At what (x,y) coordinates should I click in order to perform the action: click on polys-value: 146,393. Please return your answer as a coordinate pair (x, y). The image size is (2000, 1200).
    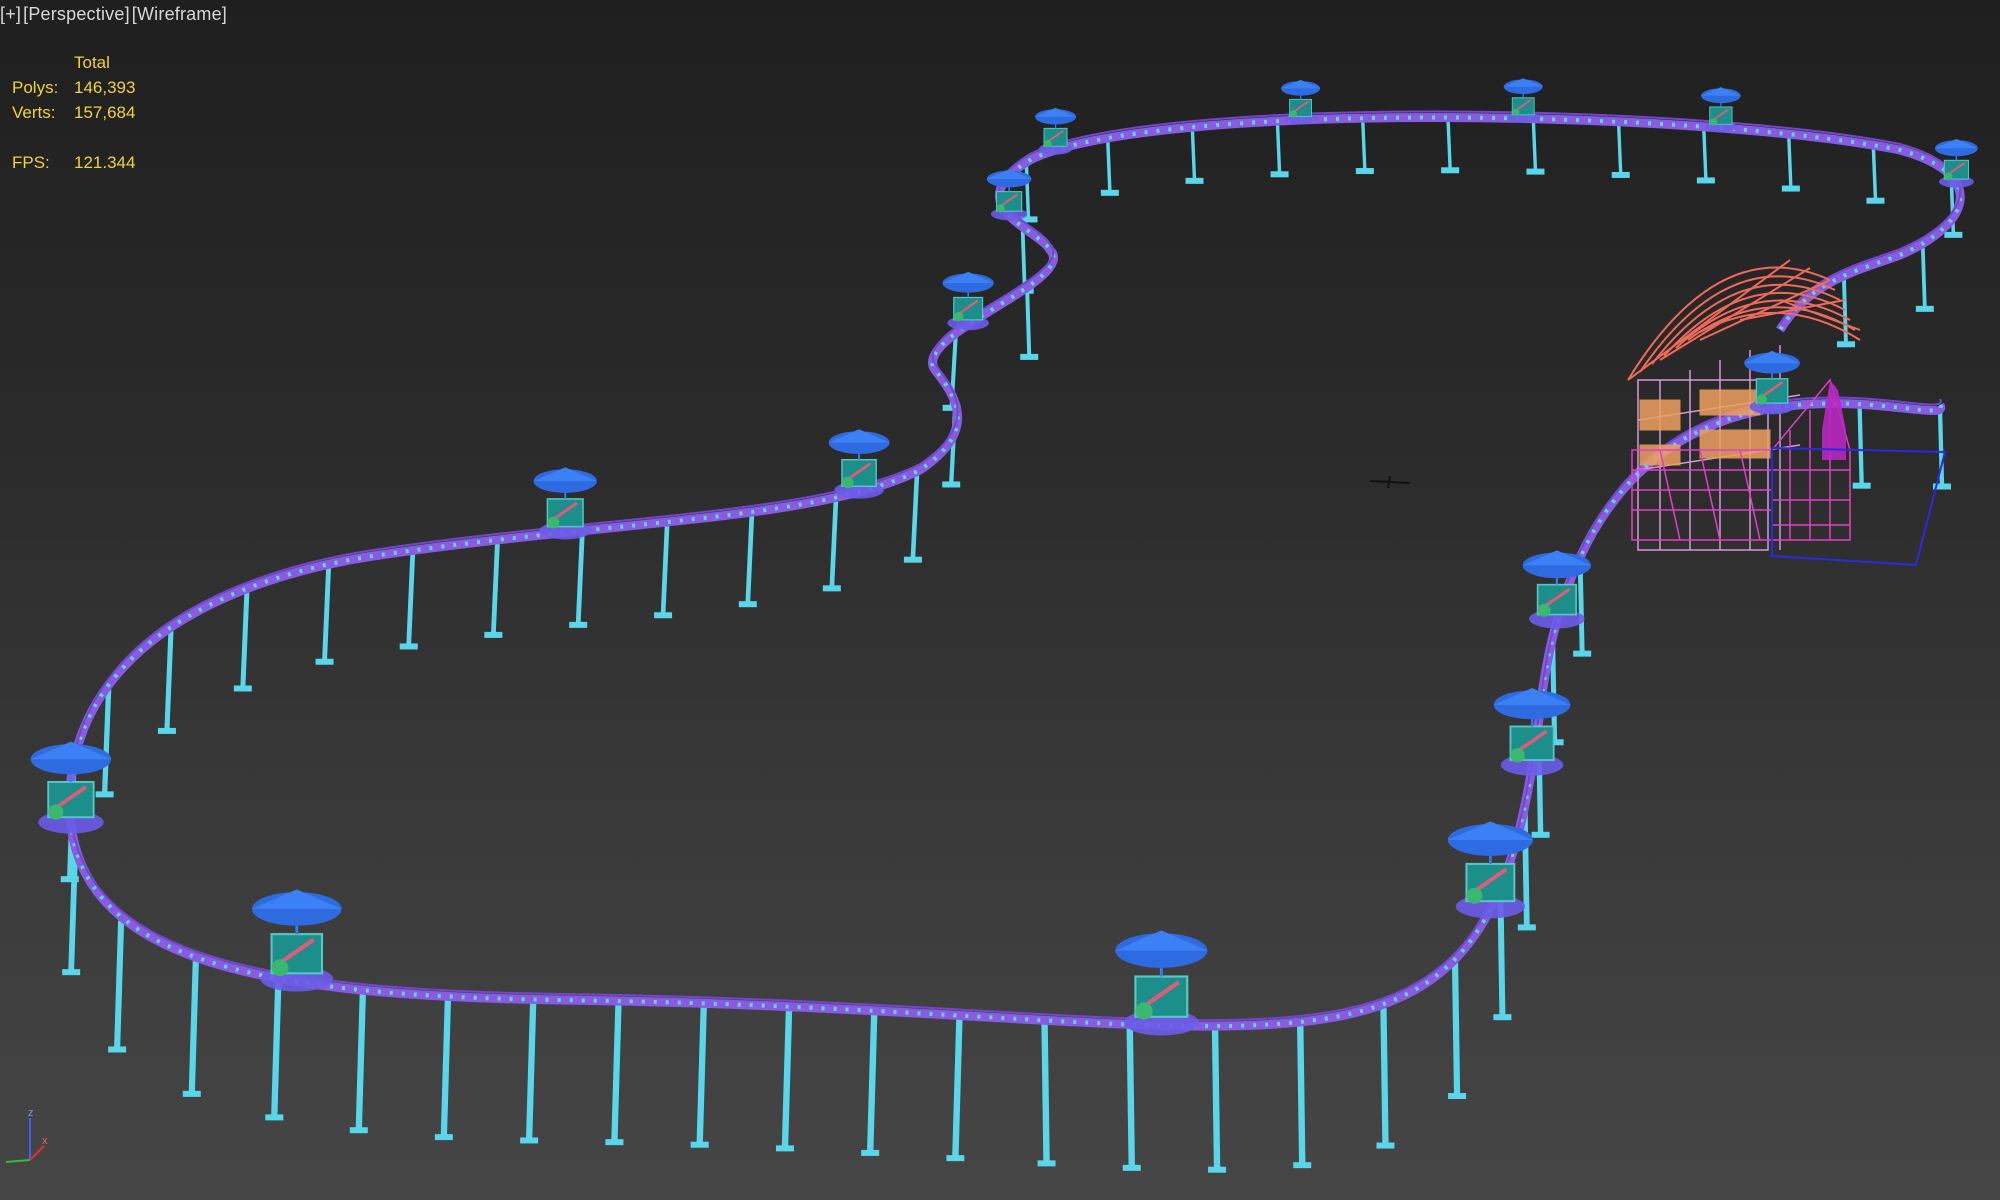
    Looking at the image, I should click on (105, 87).